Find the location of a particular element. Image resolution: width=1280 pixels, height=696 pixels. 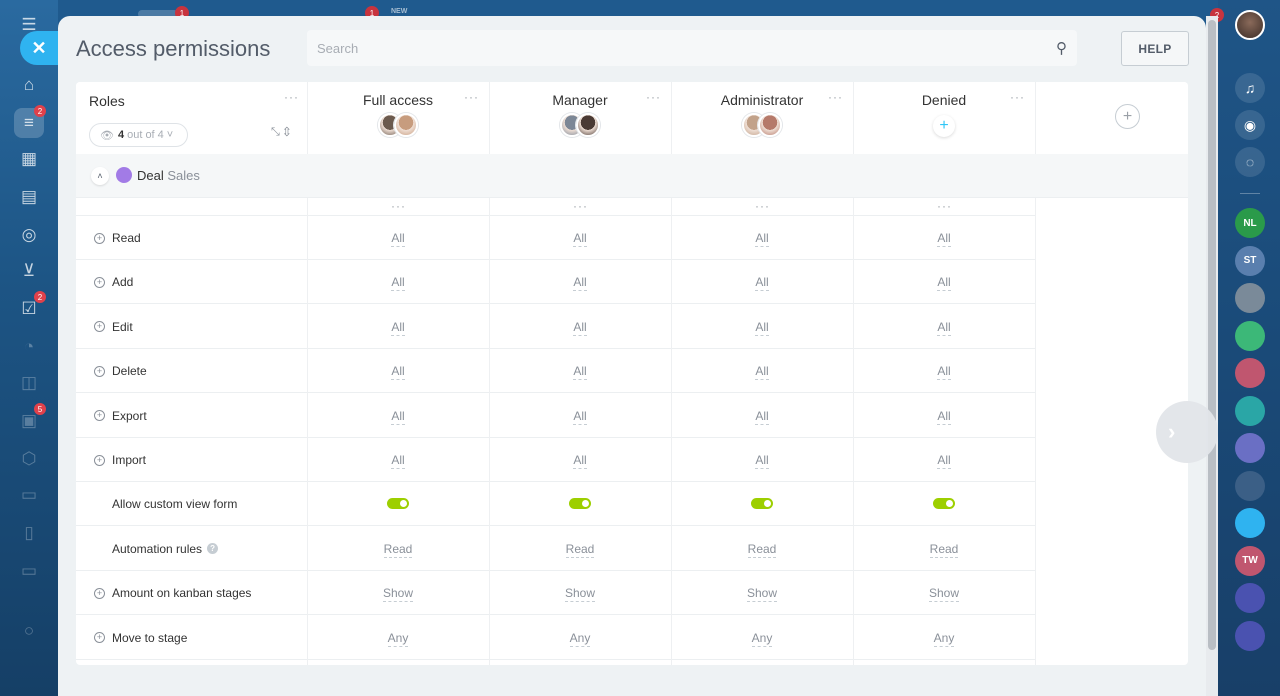

search-icon: ⚲ is located at coordinates (1061, 48).